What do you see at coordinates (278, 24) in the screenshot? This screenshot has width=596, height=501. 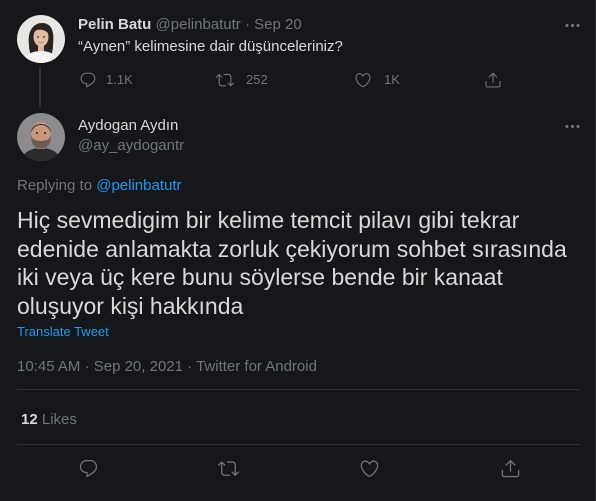 I see `tweet-date: Sep 20` at bounding box center [278, 24].